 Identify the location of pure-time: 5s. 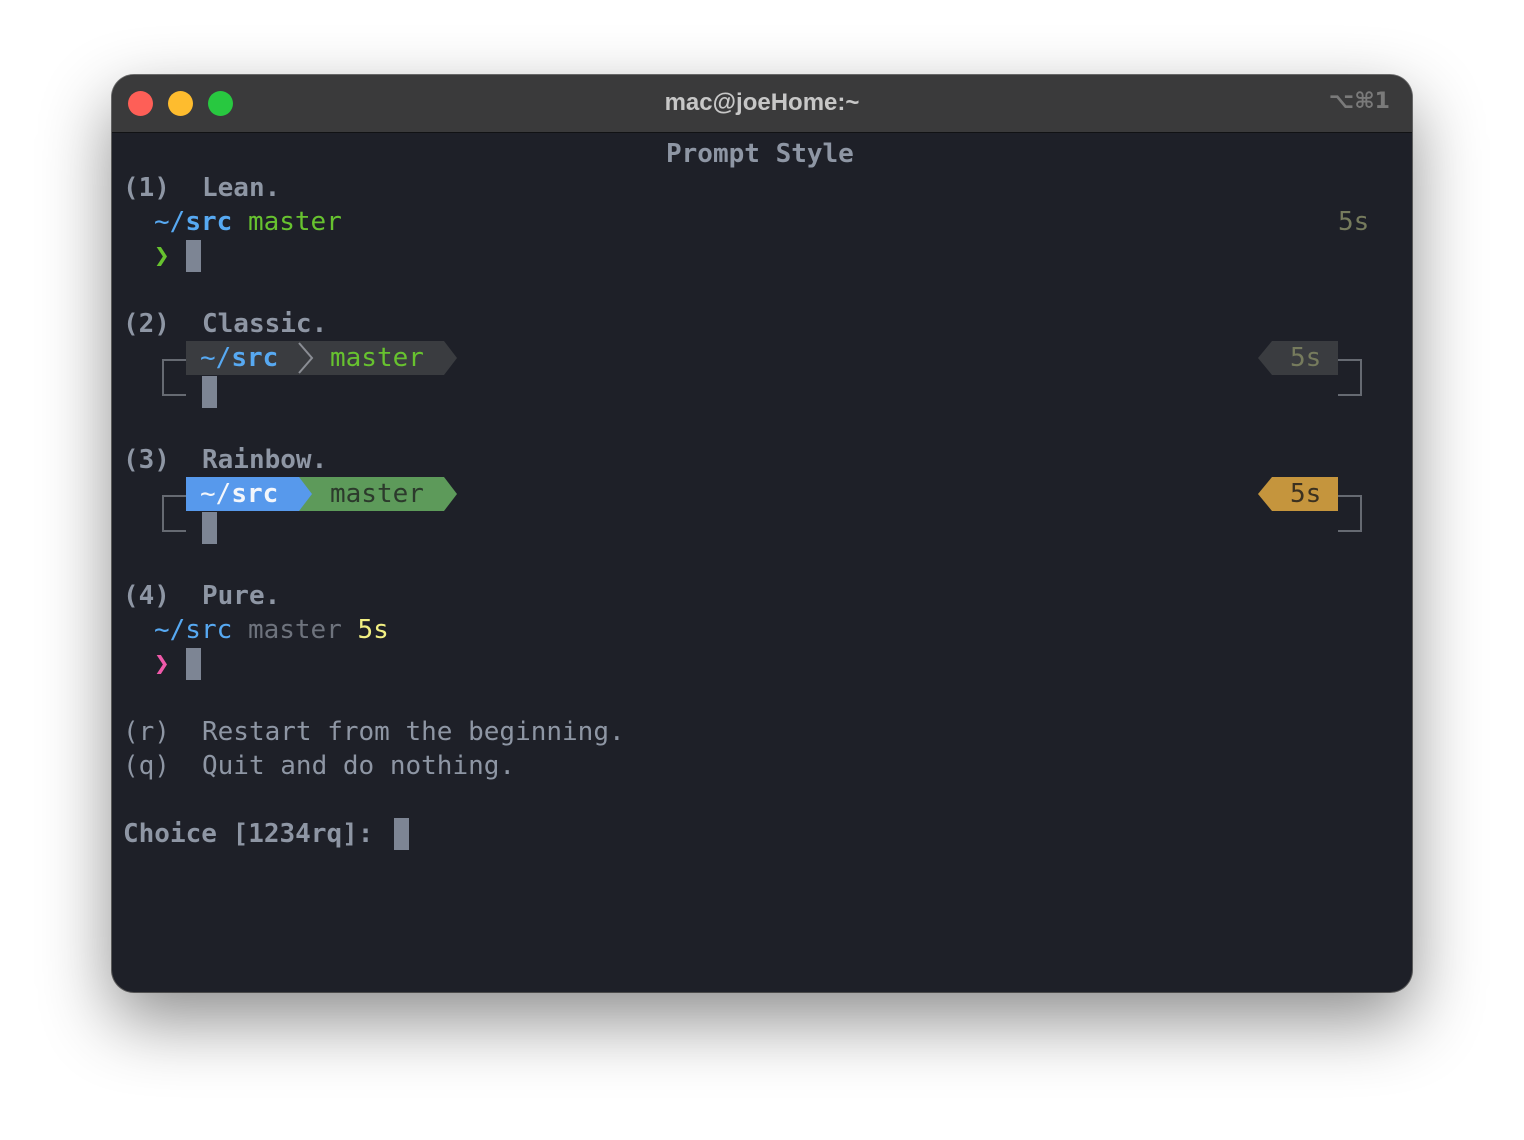
(373, 630).